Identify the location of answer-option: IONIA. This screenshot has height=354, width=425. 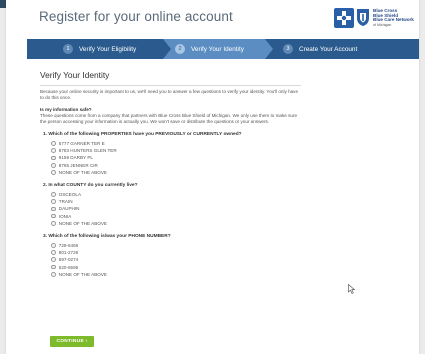
(175, 216).